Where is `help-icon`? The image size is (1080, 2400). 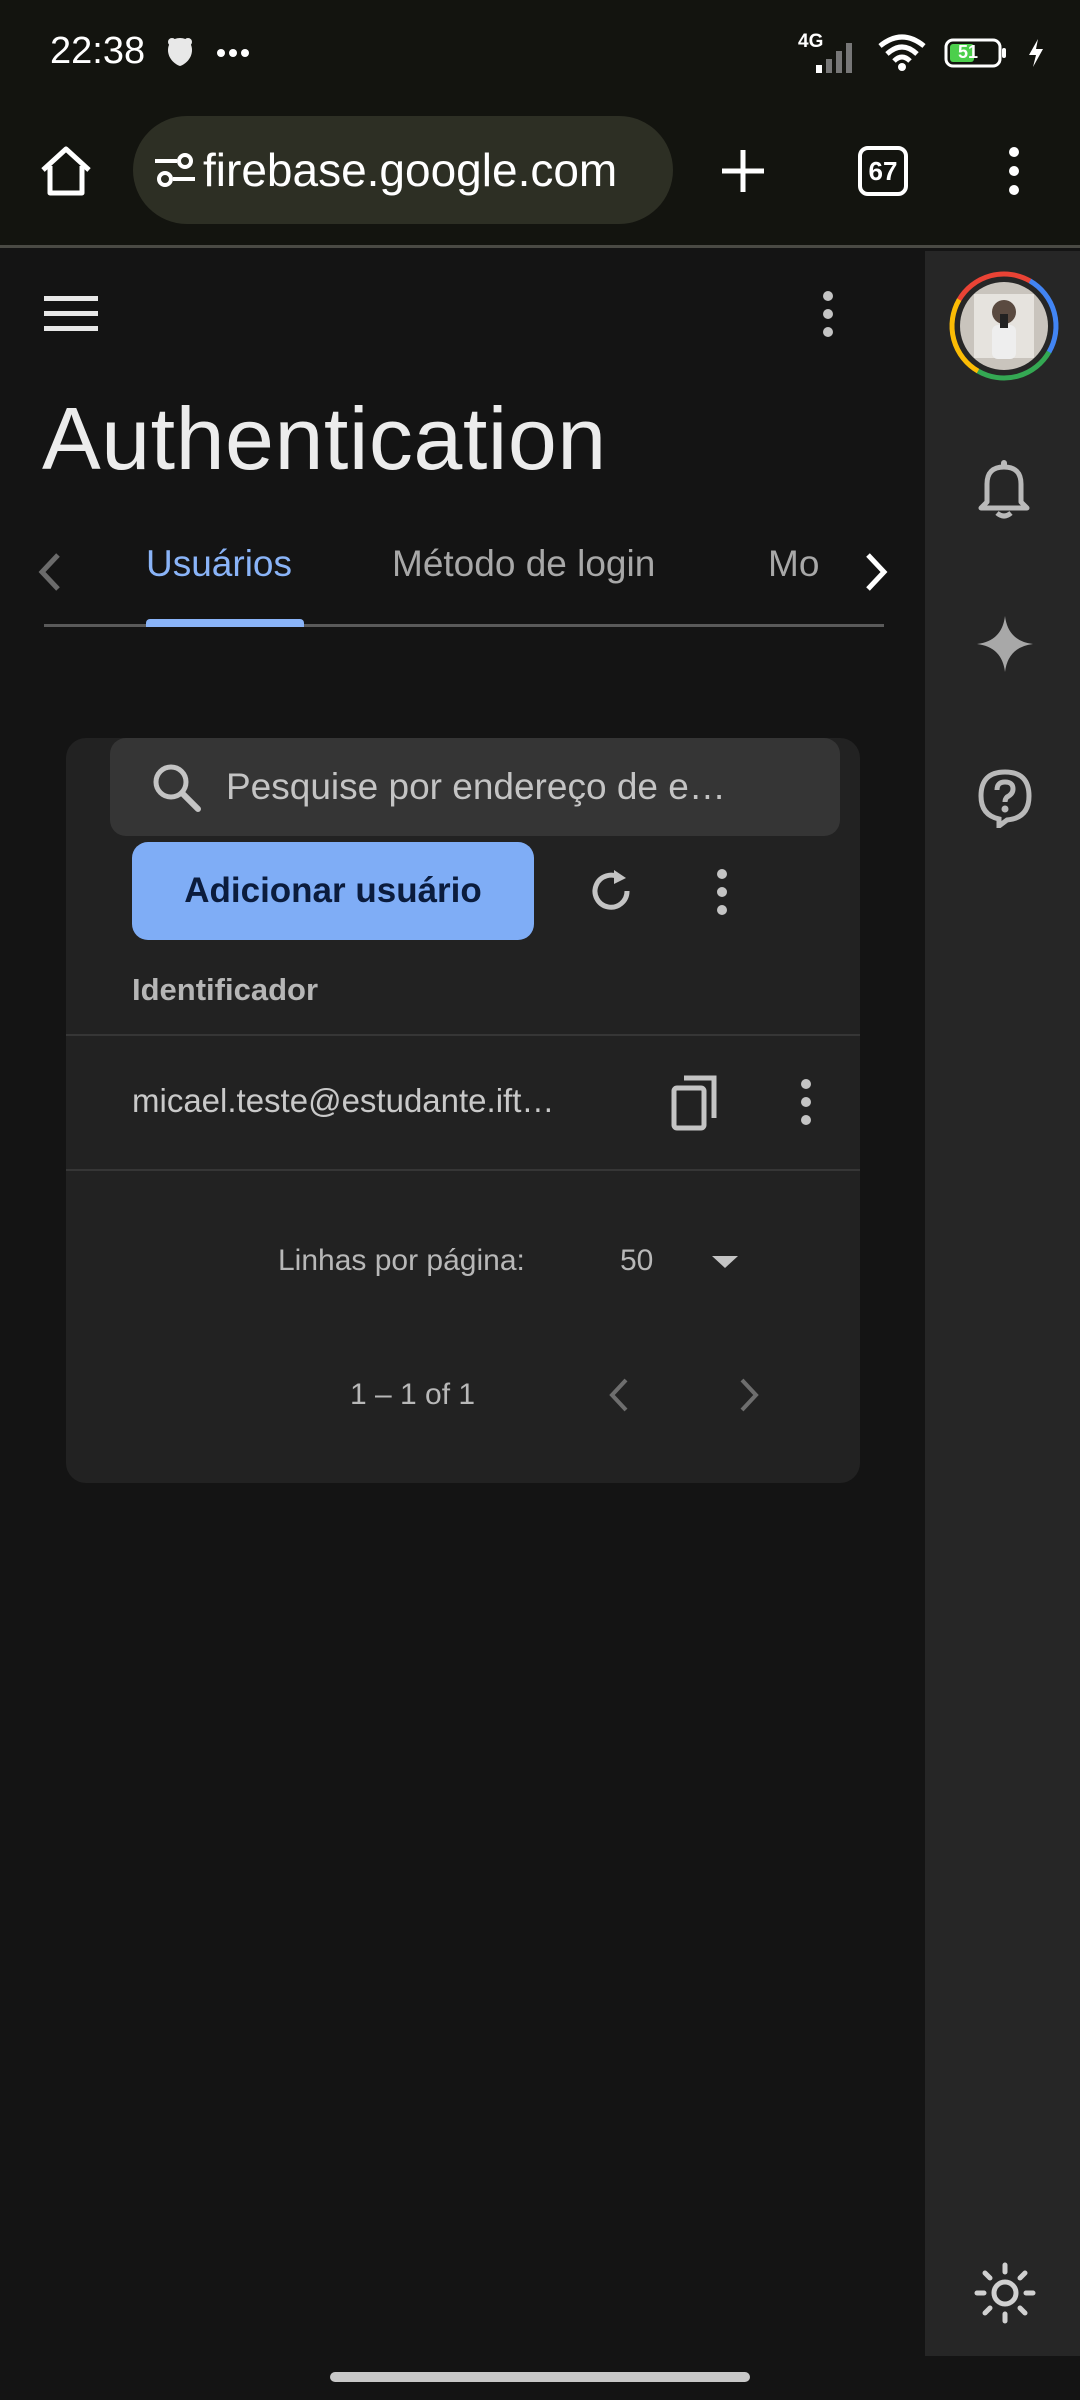
help-icon is located at coordinates (1005, 798).